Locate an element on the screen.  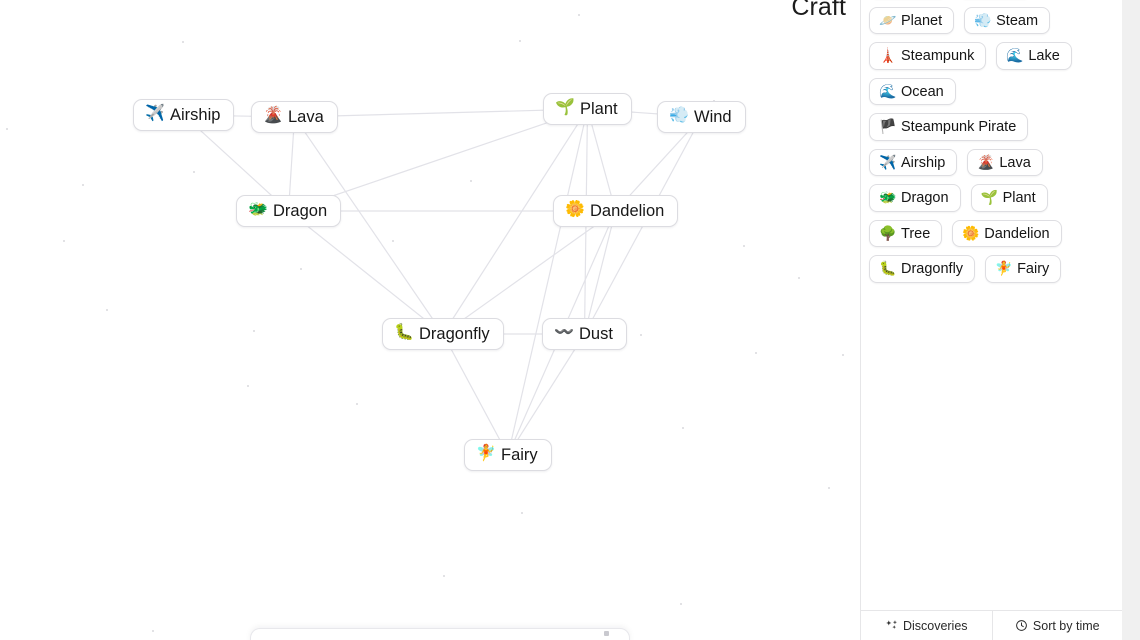
discovery-chip-steam: 💨 Steam is located at coordinates (1007, 20).